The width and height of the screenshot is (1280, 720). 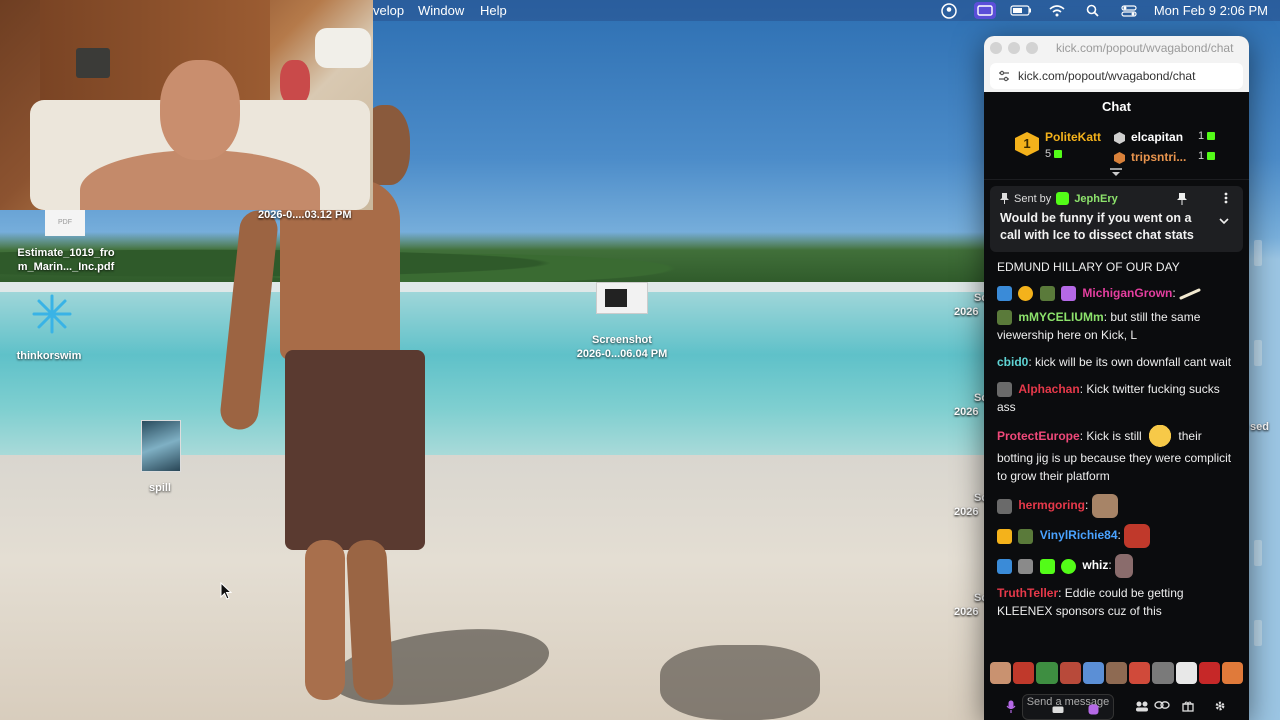 What do you see at coordinates (622, 347) in the screenshot?
I see `screenshot-file-label: Screenshot 2026-0...06.04 PM` at bounding box center [622, 347].